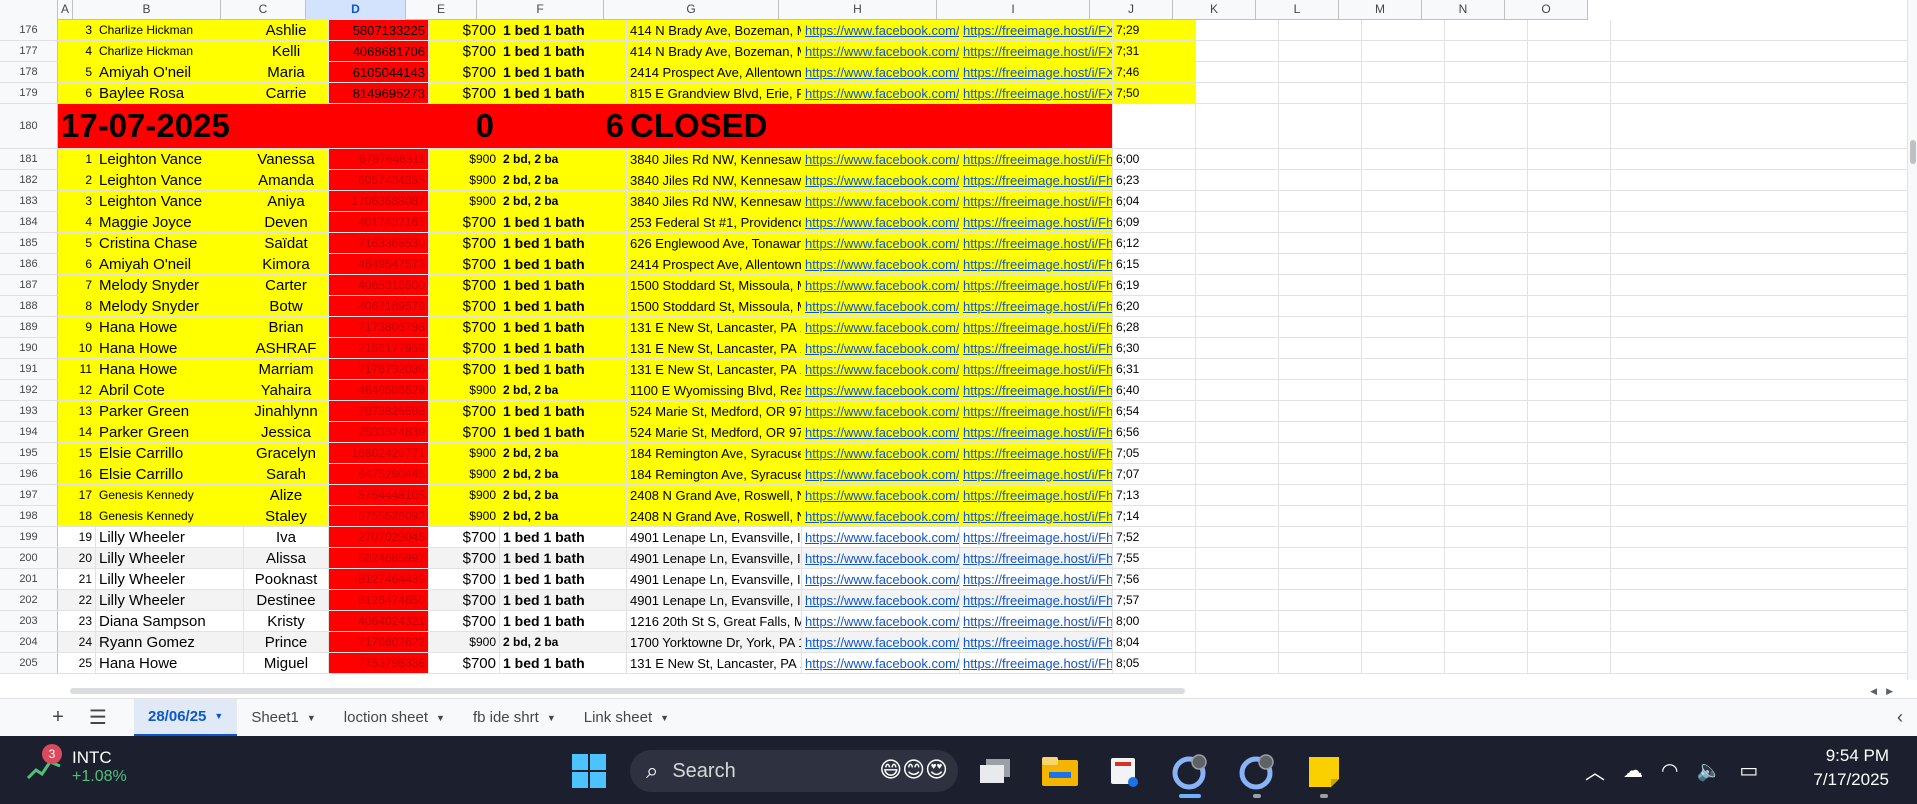 Image resolution: width=1917 pixels, height=804 pixels. What do you see at coordinates (77, 243) in the screenshot?
I see `cell-index: 5` at bounding box center [77, 243].